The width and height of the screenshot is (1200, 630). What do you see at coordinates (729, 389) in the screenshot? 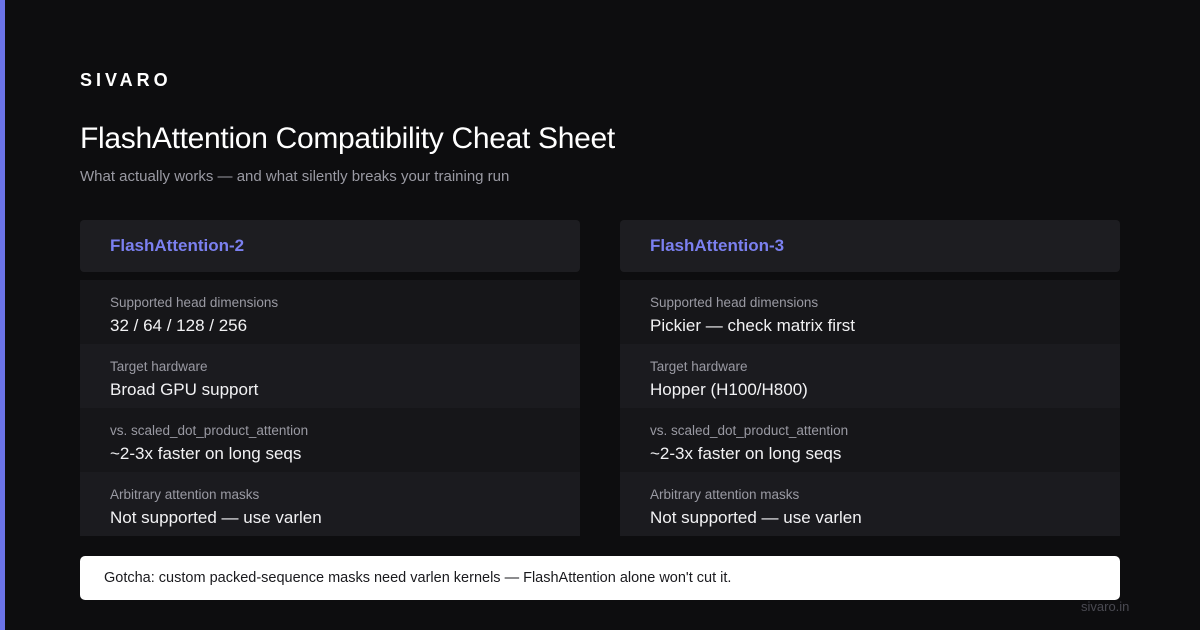
I see `row-value: Hopper (H100/H800)` at bounding box center [729, 389].